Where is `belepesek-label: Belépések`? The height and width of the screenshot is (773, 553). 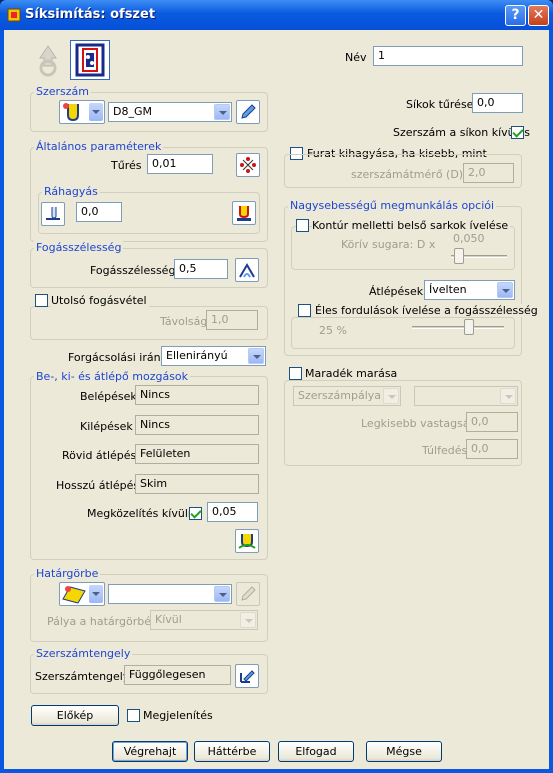 belepesek-label: Belépések is located at coordinates (108, 396).